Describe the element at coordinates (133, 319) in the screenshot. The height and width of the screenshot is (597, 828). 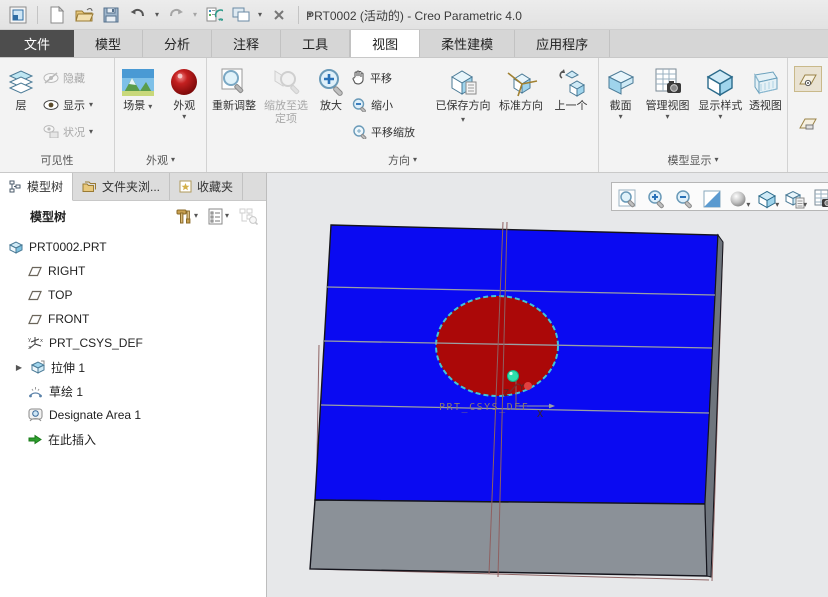
I see `tree-item-front: FRONT` at that location.